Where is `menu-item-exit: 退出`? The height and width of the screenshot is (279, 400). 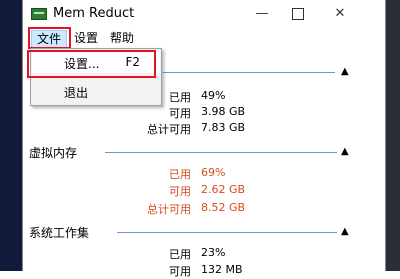
menu-item-exit: 退出 is located at coordinates (96, 91).